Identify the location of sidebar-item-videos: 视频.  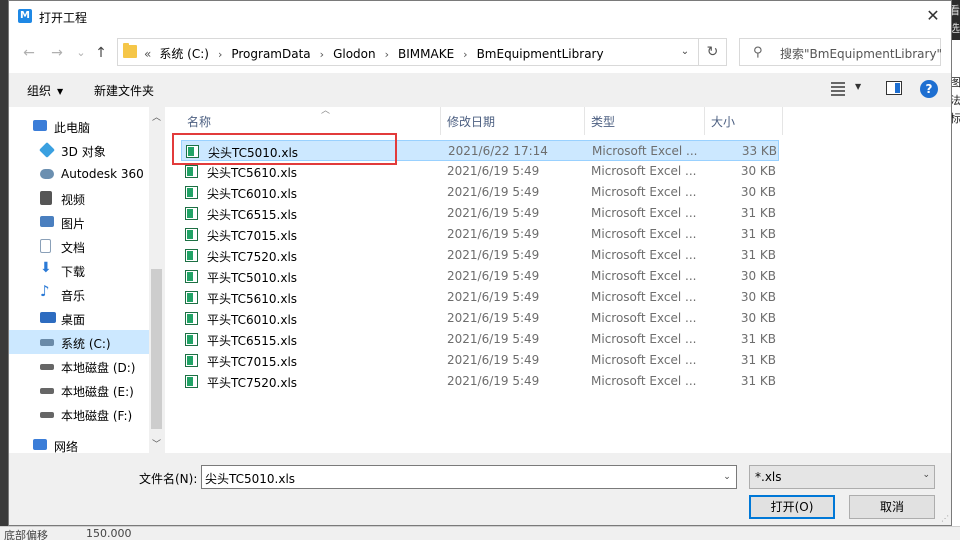
(79, 198).